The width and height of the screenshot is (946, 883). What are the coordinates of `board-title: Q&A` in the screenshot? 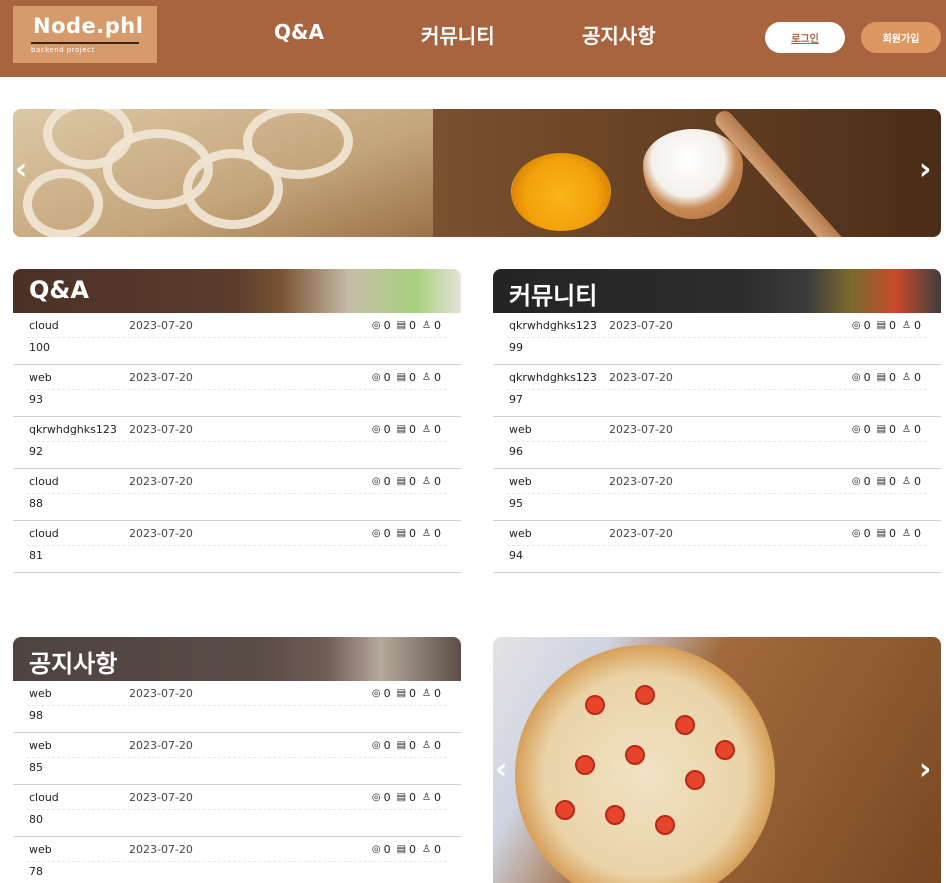 It's located at (59, 290).